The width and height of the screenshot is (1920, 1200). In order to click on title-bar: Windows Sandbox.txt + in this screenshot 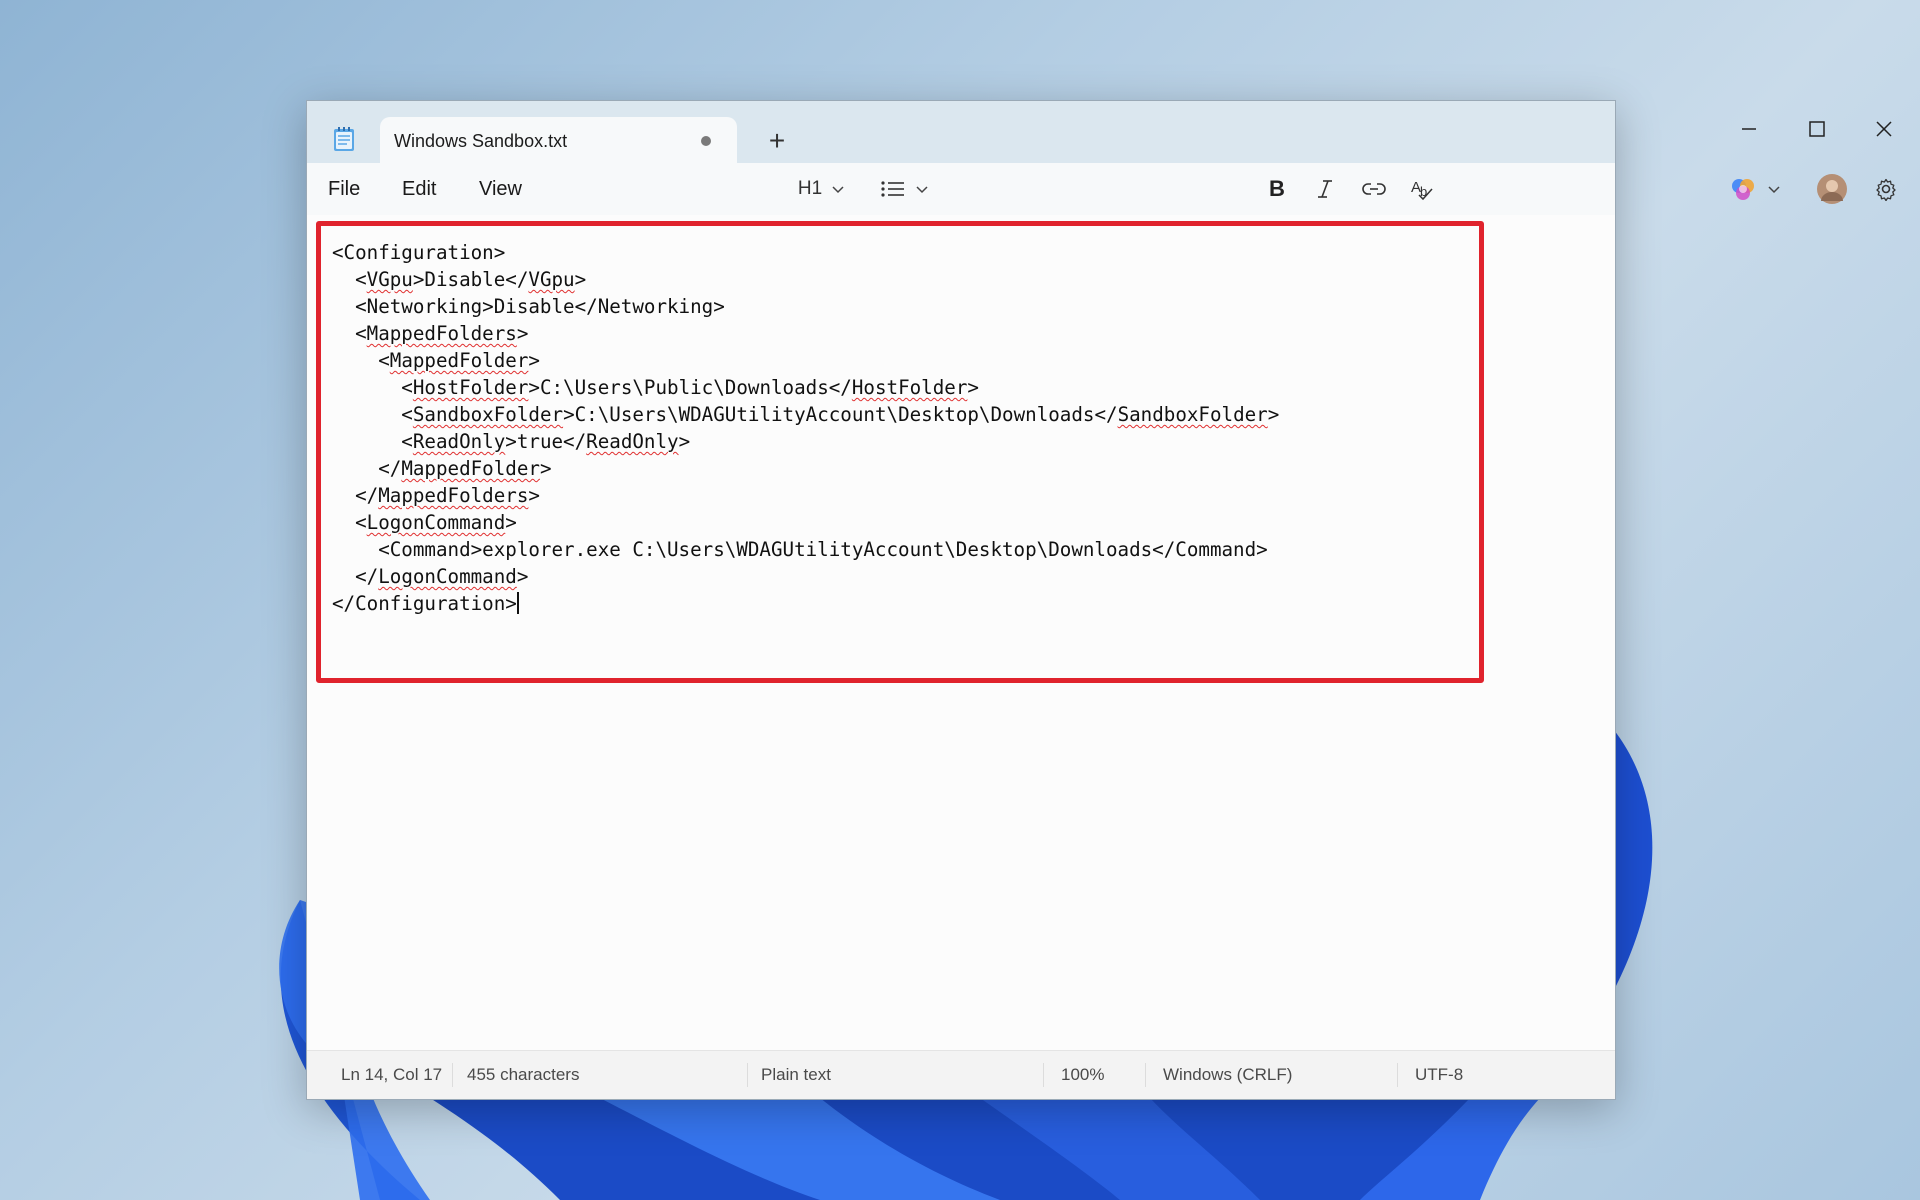, I will do `click(1099, 132)`.